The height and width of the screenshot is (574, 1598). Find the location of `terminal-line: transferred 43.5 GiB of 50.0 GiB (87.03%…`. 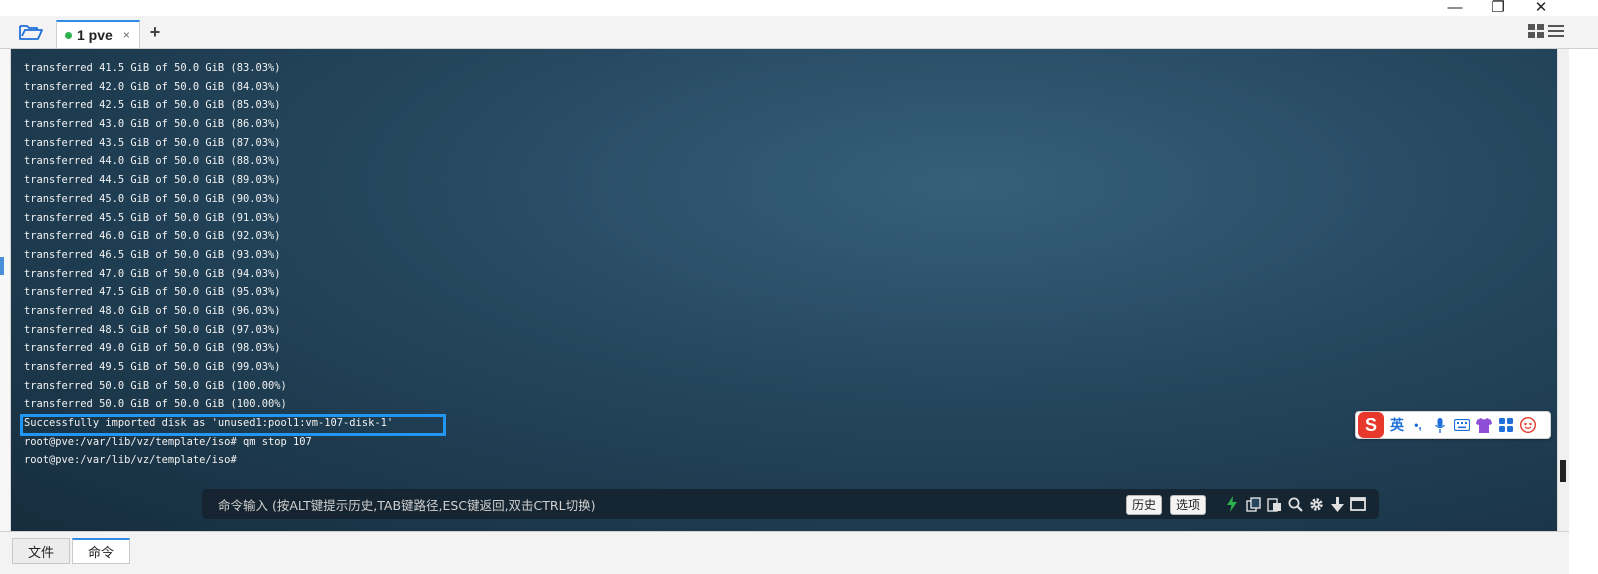

terminal-line: transferred 43.5 GiB of 50.0 GiB (87.03%… is located at coordinates (152, 142).